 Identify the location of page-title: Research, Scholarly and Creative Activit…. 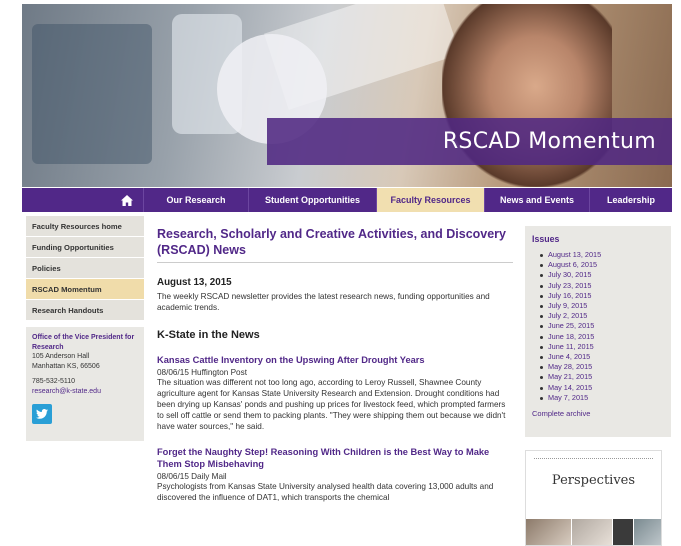
(335, 244).